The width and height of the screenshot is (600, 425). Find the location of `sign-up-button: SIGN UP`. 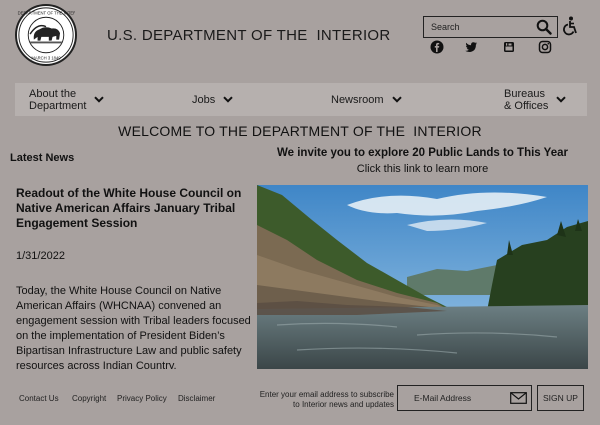

sign-up-button: SIGN UP is located at coordinates (560, 398).